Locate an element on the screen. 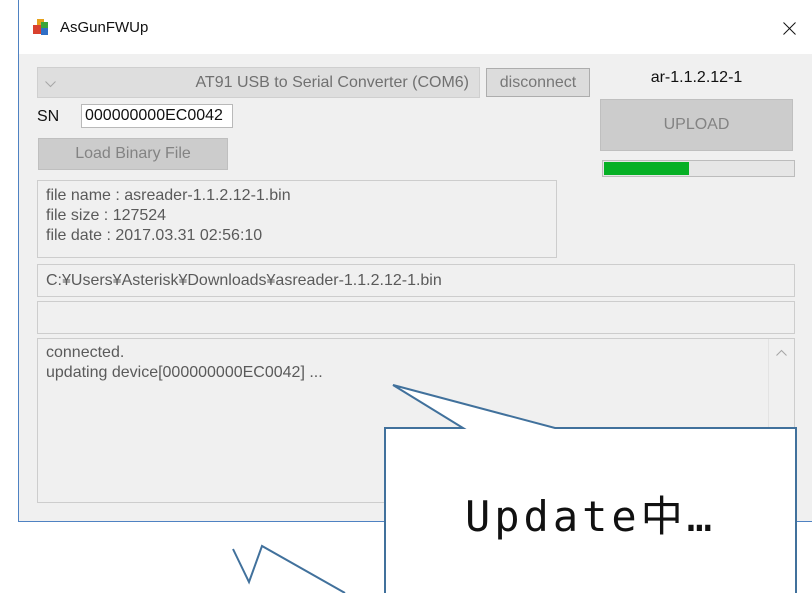 This screenshot has height=593, width=812. callout-tail-partial is located at coordinates (289, 568).